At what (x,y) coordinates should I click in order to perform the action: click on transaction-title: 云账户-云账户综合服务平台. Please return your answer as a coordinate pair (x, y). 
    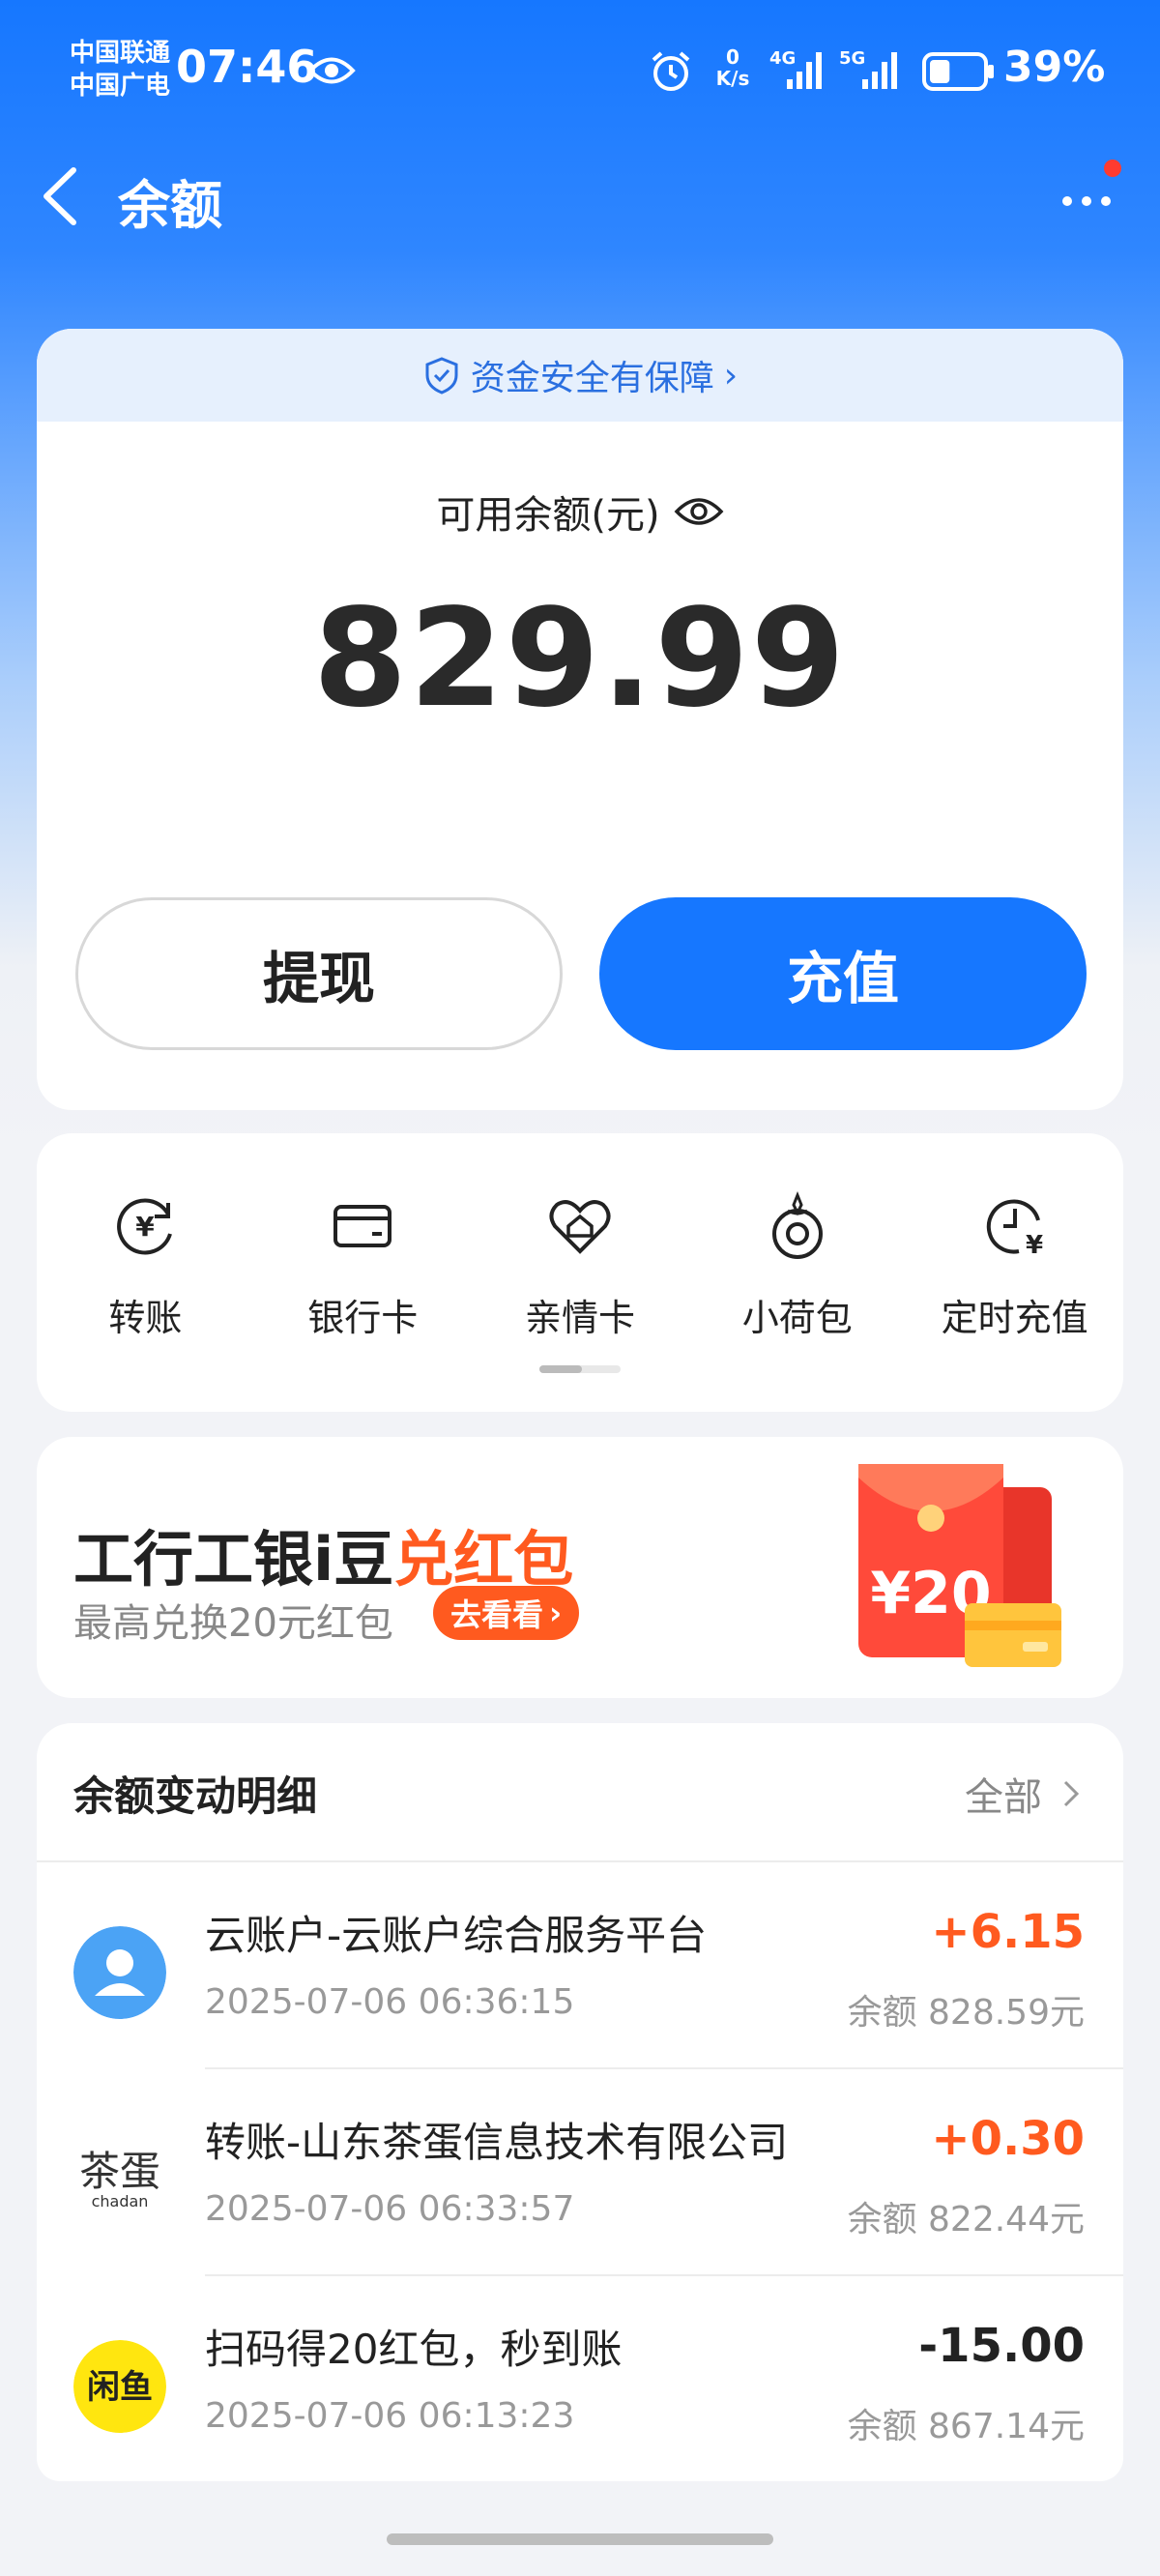
    Looking at the image, I should click on (457, 1935).